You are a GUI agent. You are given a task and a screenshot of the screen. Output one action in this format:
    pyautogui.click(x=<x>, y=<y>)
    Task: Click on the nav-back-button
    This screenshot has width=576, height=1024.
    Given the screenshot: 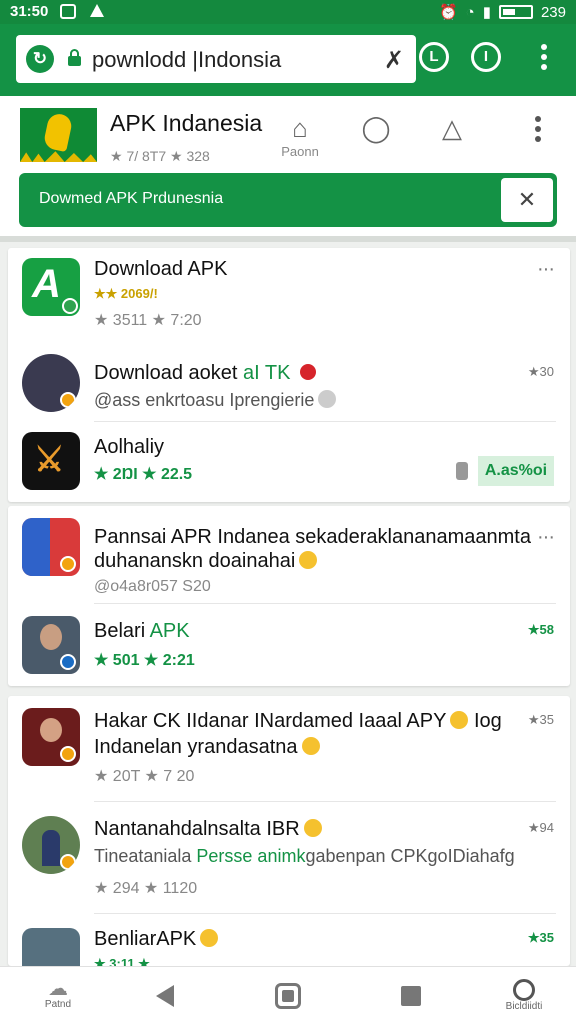 What is the action you would take?
    pyautogui.click(x=165, y=993)
    